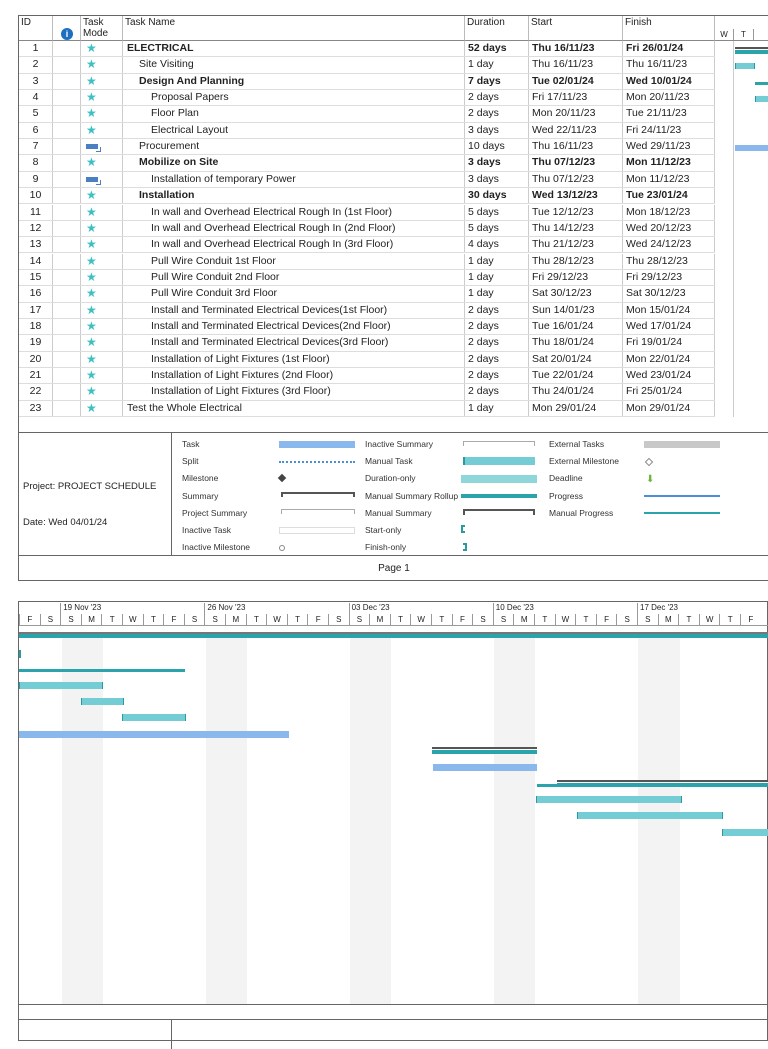 The height and width of the screenshot is (1049, 768). Describe the element at coordinates (576, 228) in the screenshot. I see `task-start: Thu 14/12/23` at that location.